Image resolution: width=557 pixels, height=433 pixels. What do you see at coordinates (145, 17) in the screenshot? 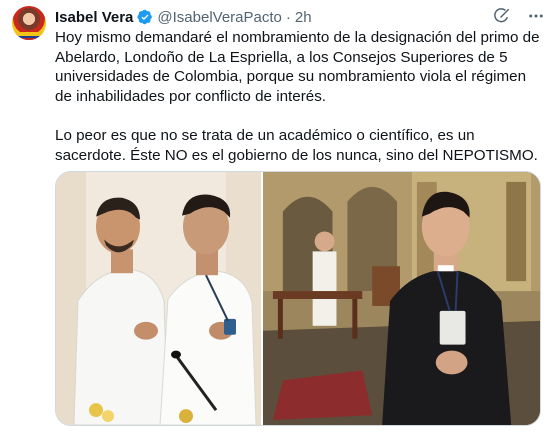
I see `verified-badge-icon` at bounding box center [145, 17].